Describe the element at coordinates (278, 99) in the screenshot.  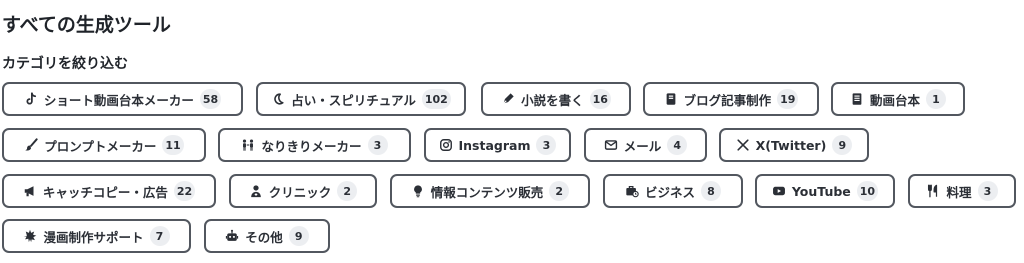
I see `moon-icon` at that location.